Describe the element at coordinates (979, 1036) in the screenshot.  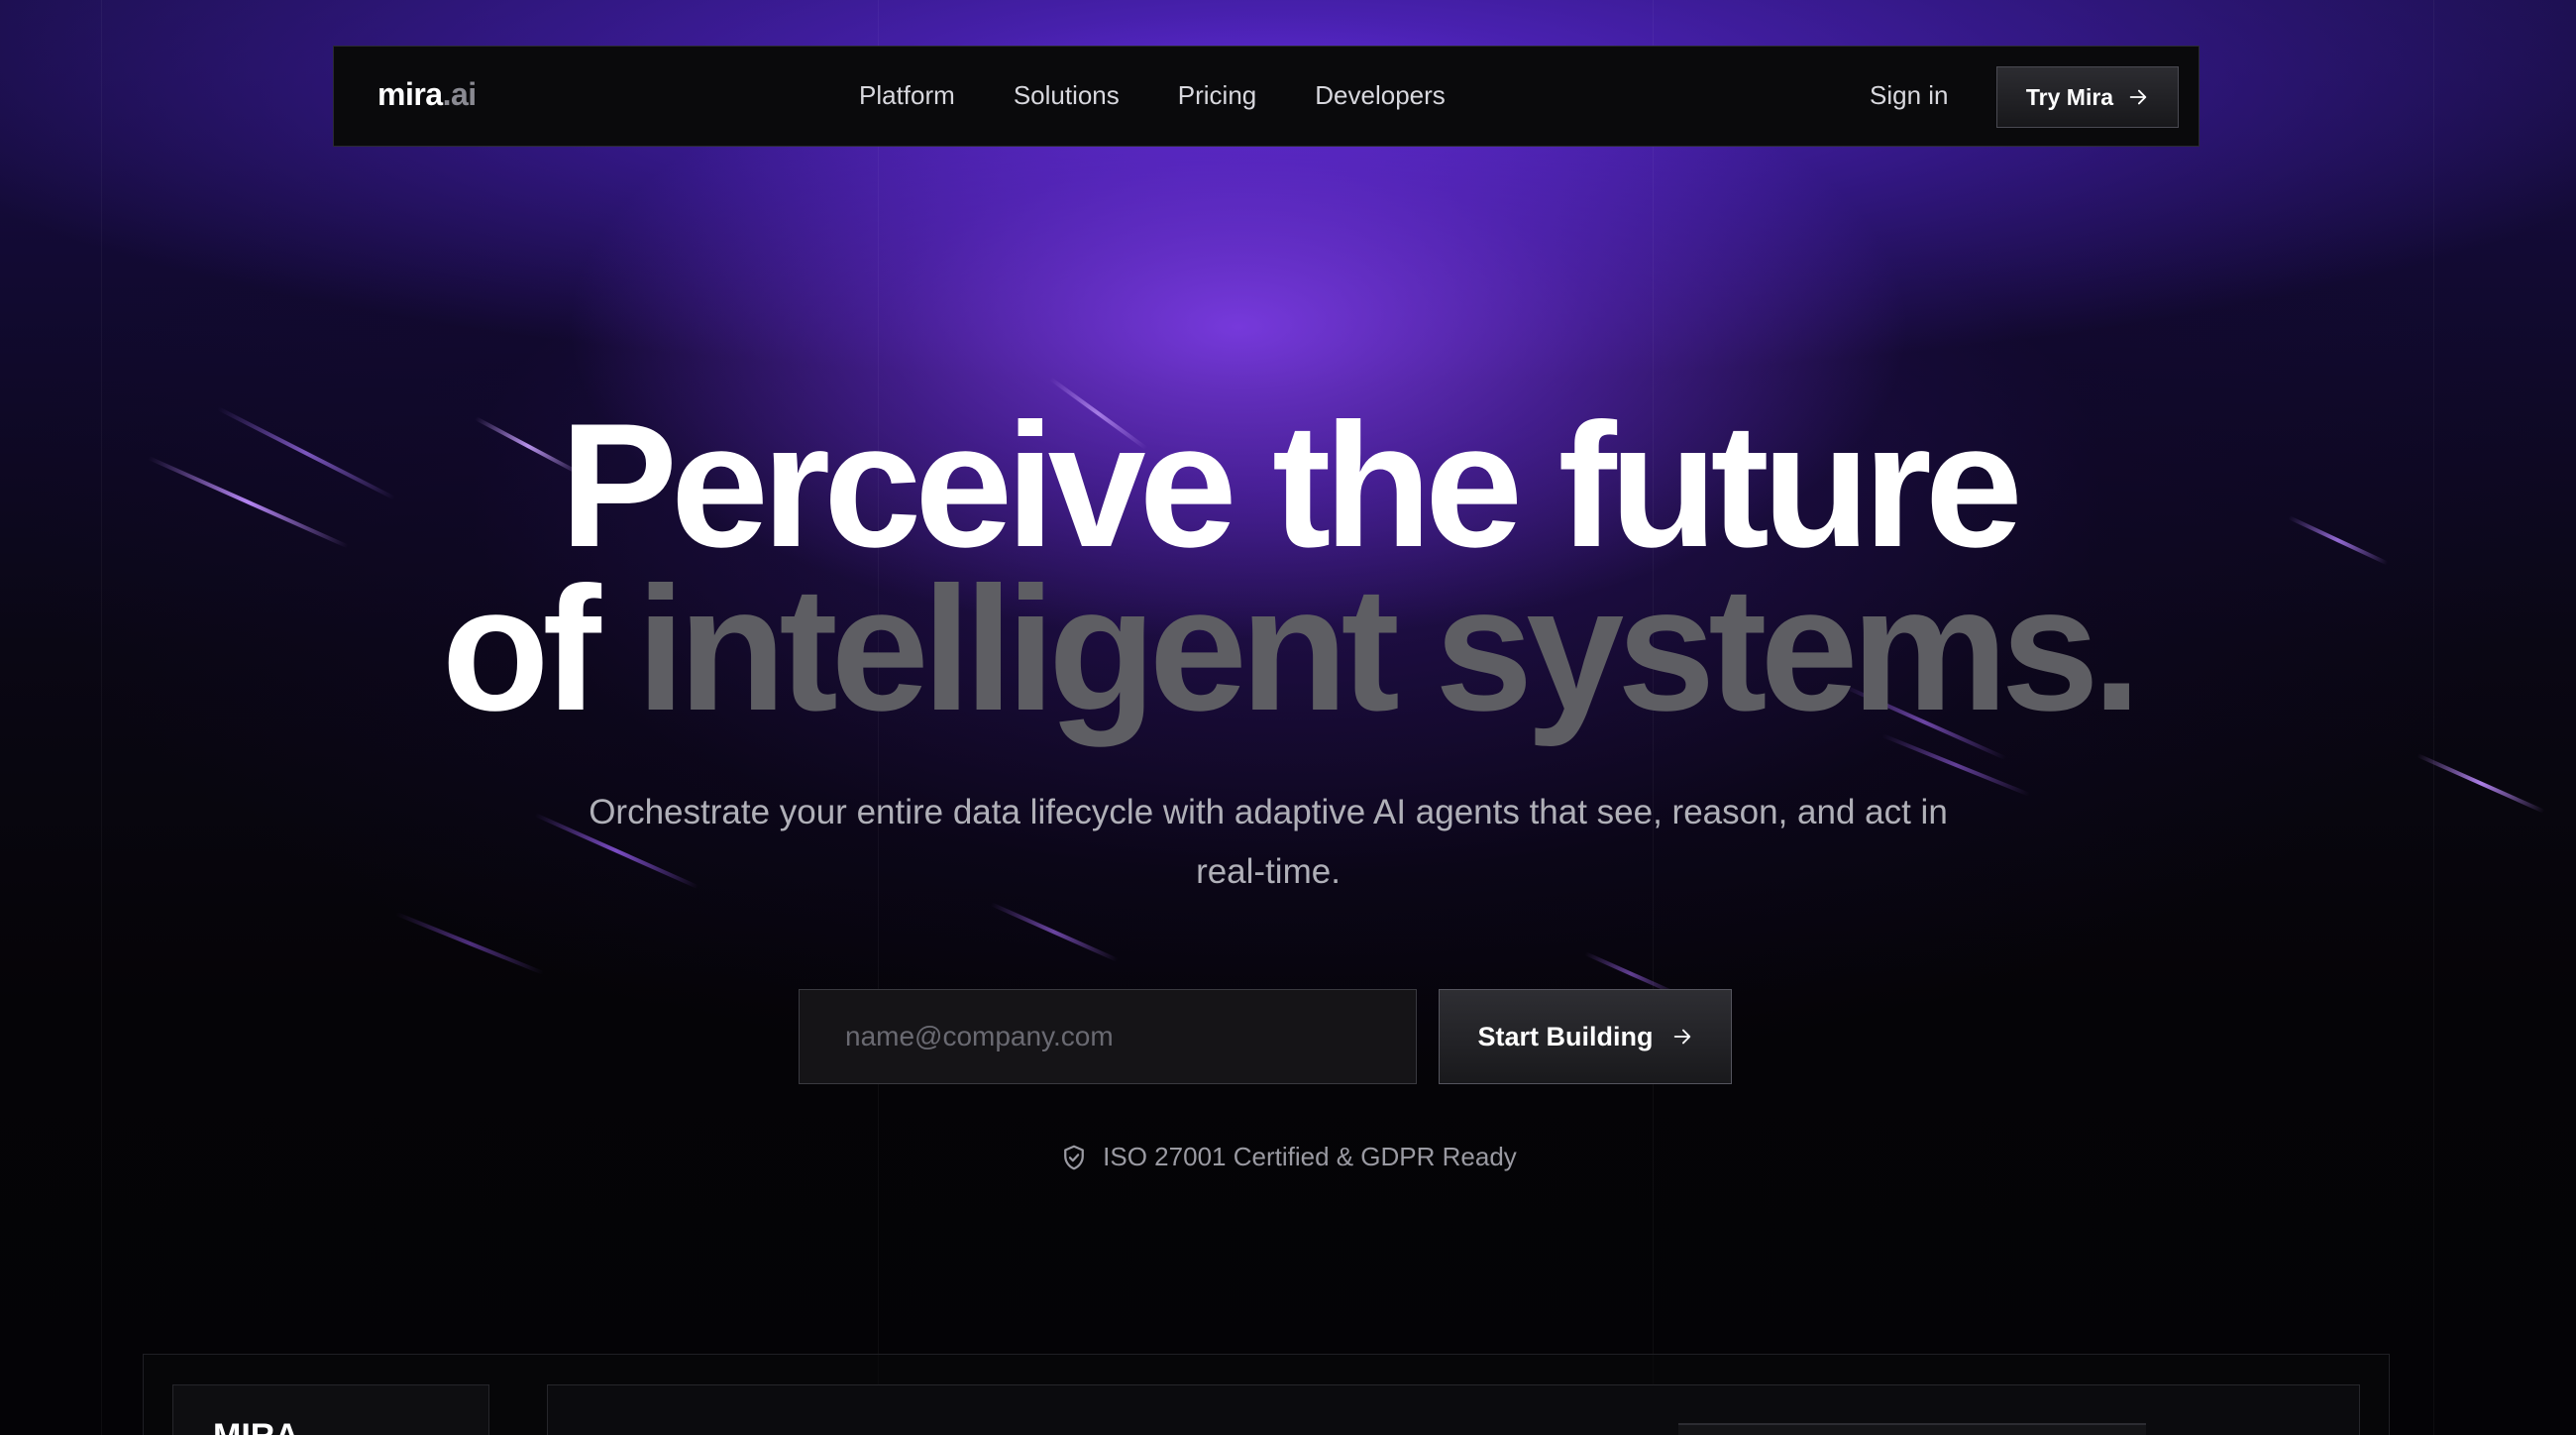
I see `email-placeholder: name@company.com` at that location.